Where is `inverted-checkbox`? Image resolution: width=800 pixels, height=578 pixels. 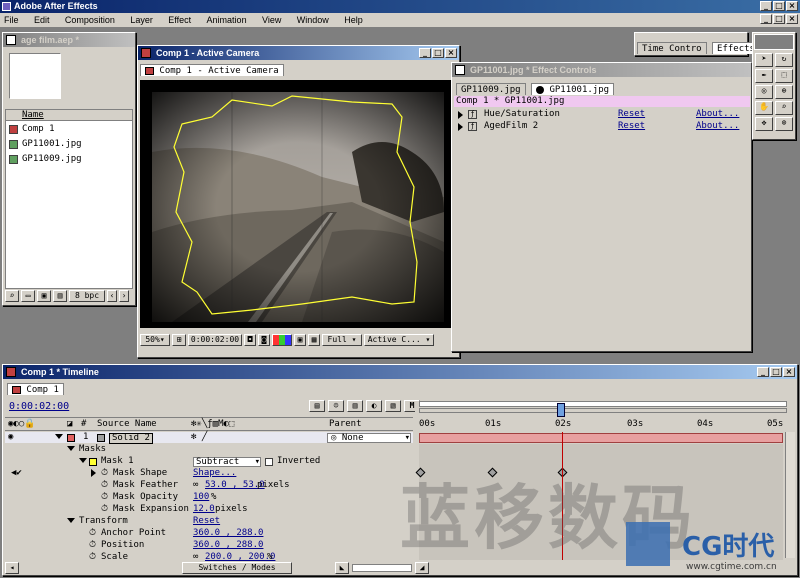 inverted-checkbox is located at coordinates (269, 462).